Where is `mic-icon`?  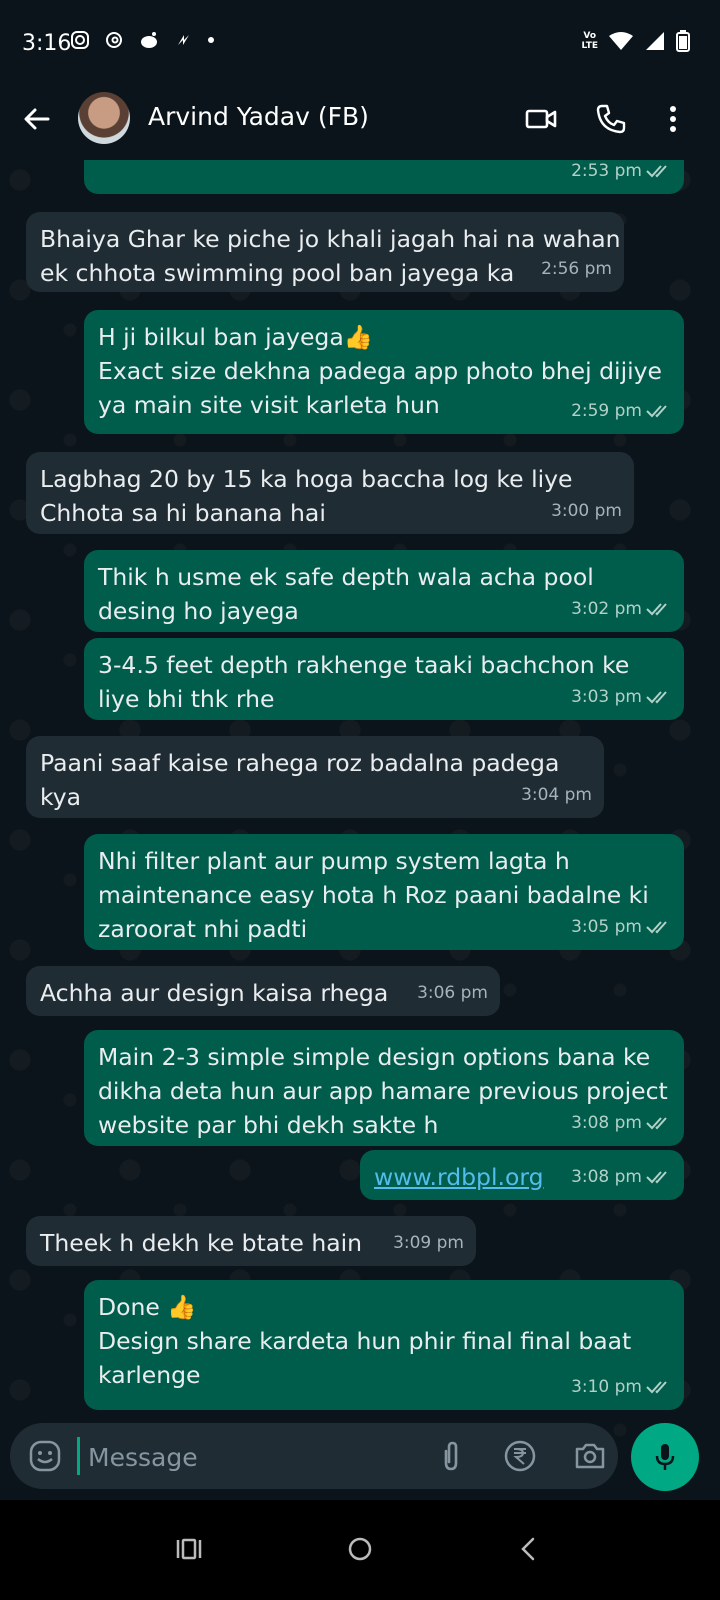 mic-icon is located at coordinates (665, 1457).